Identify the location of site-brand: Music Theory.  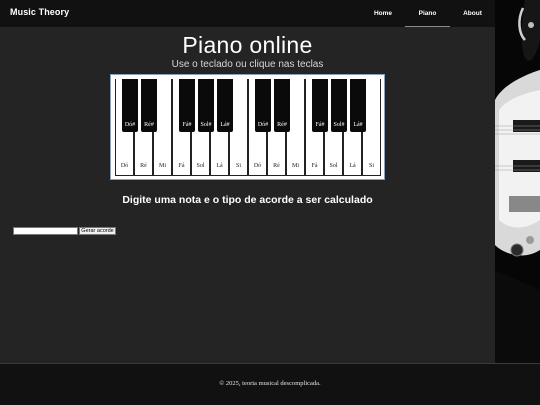
(39, 12).